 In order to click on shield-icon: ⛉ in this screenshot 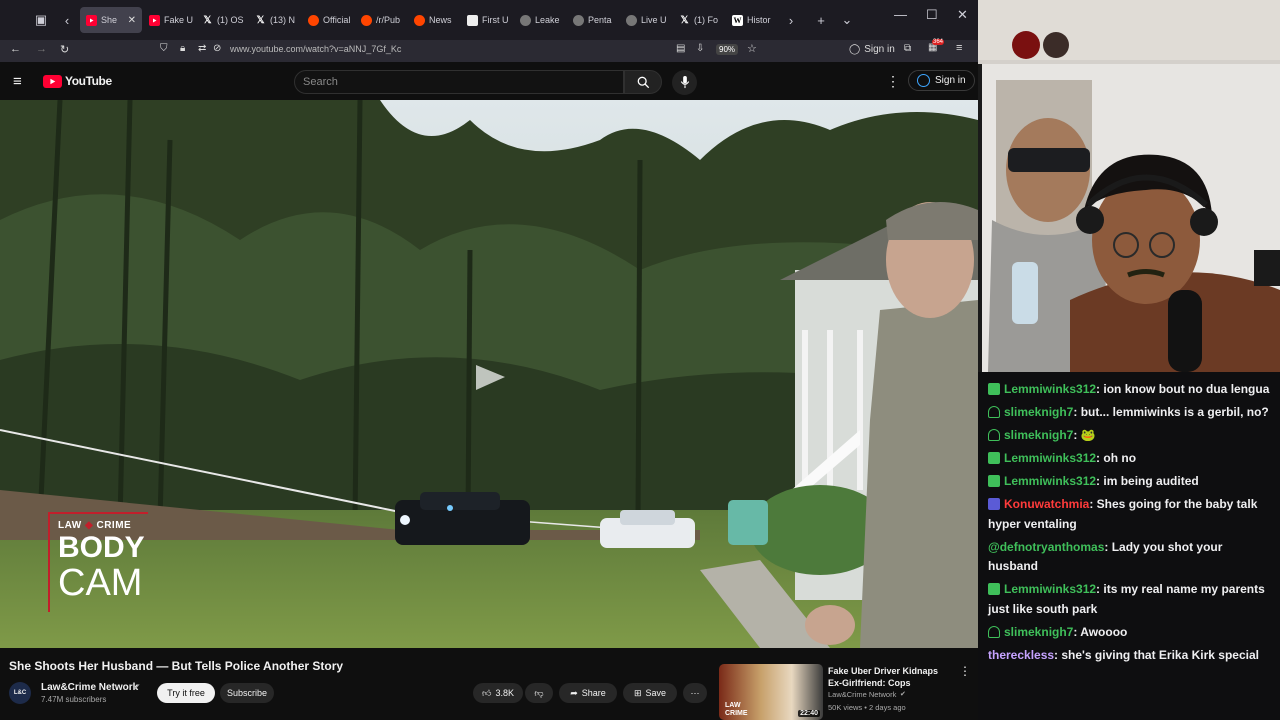, I will do `click(164, 48)`.